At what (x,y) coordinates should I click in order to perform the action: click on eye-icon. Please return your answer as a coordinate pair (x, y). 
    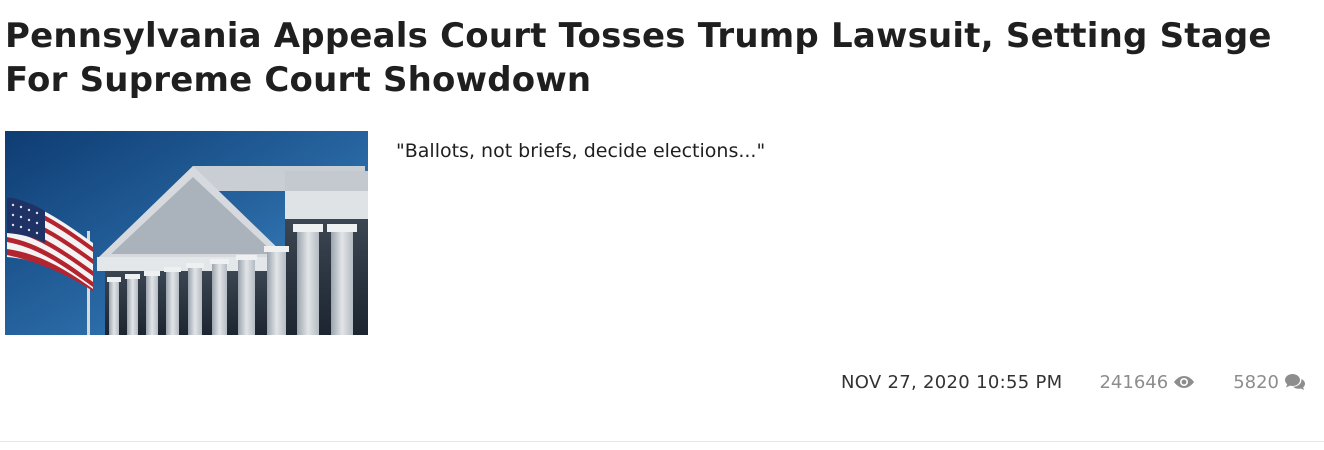
    Looking at the image, I should click on (1184, 382).